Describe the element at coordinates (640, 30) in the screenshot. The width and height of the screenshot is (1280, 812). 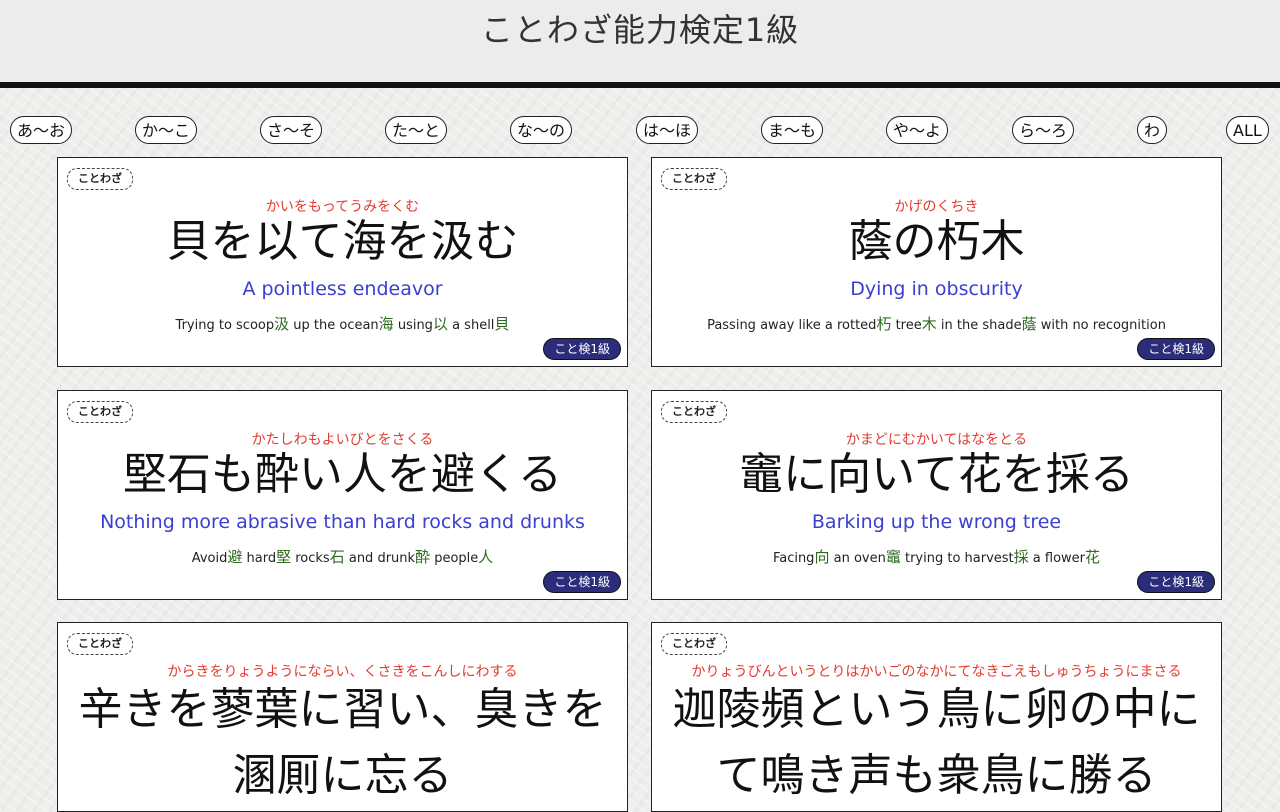
I see `page-title: ことわざ能力検定1級` at that location.